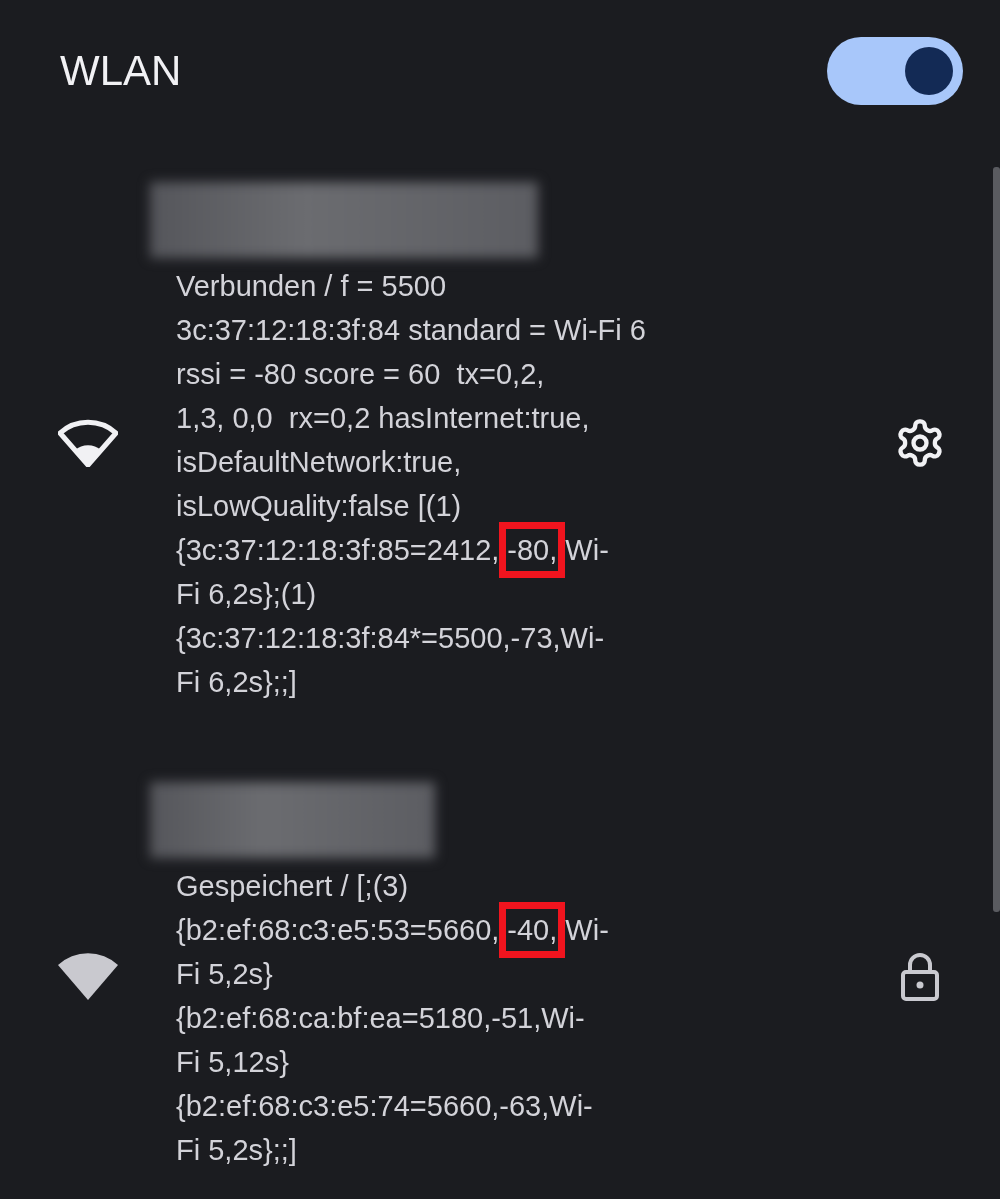 Image resolution: width=1000 pixels, height=1199 pixels. Describe the element at coordinates (380, 1018) in the screenshot. I see `detail-text: {b2:ef:68:ca:bf:ea=5180,-51,Wi-` at that location.